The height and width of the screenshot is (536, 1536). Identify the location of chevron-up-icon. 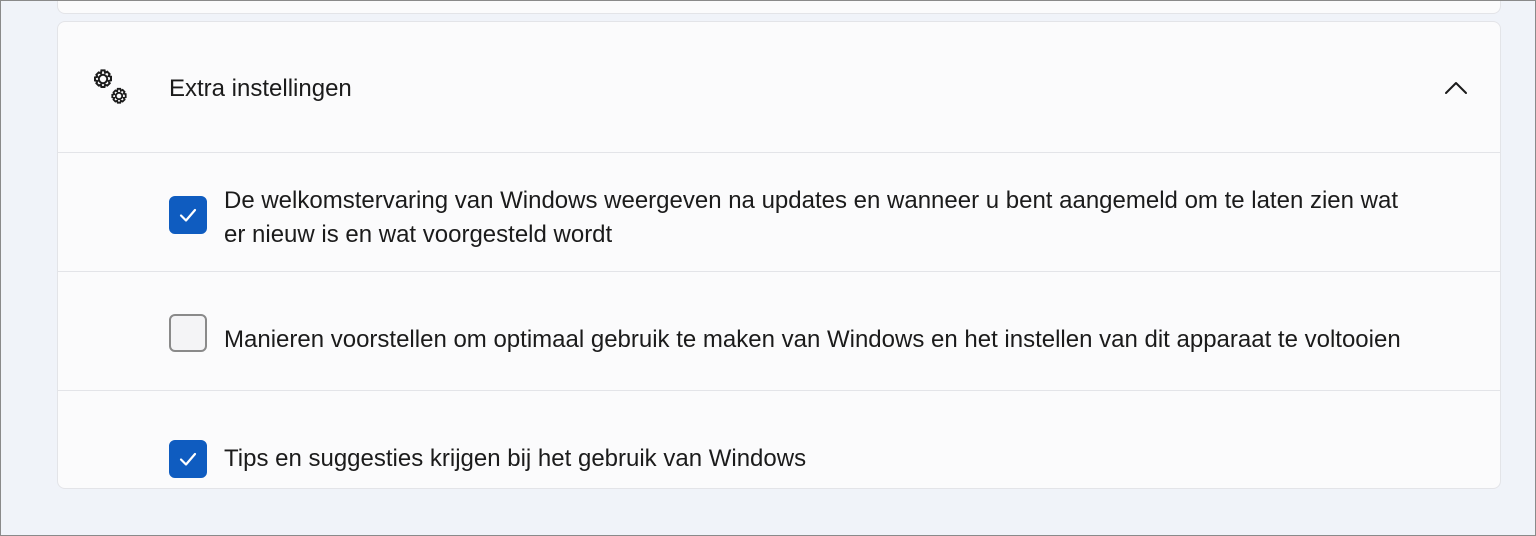
(1456, 88).